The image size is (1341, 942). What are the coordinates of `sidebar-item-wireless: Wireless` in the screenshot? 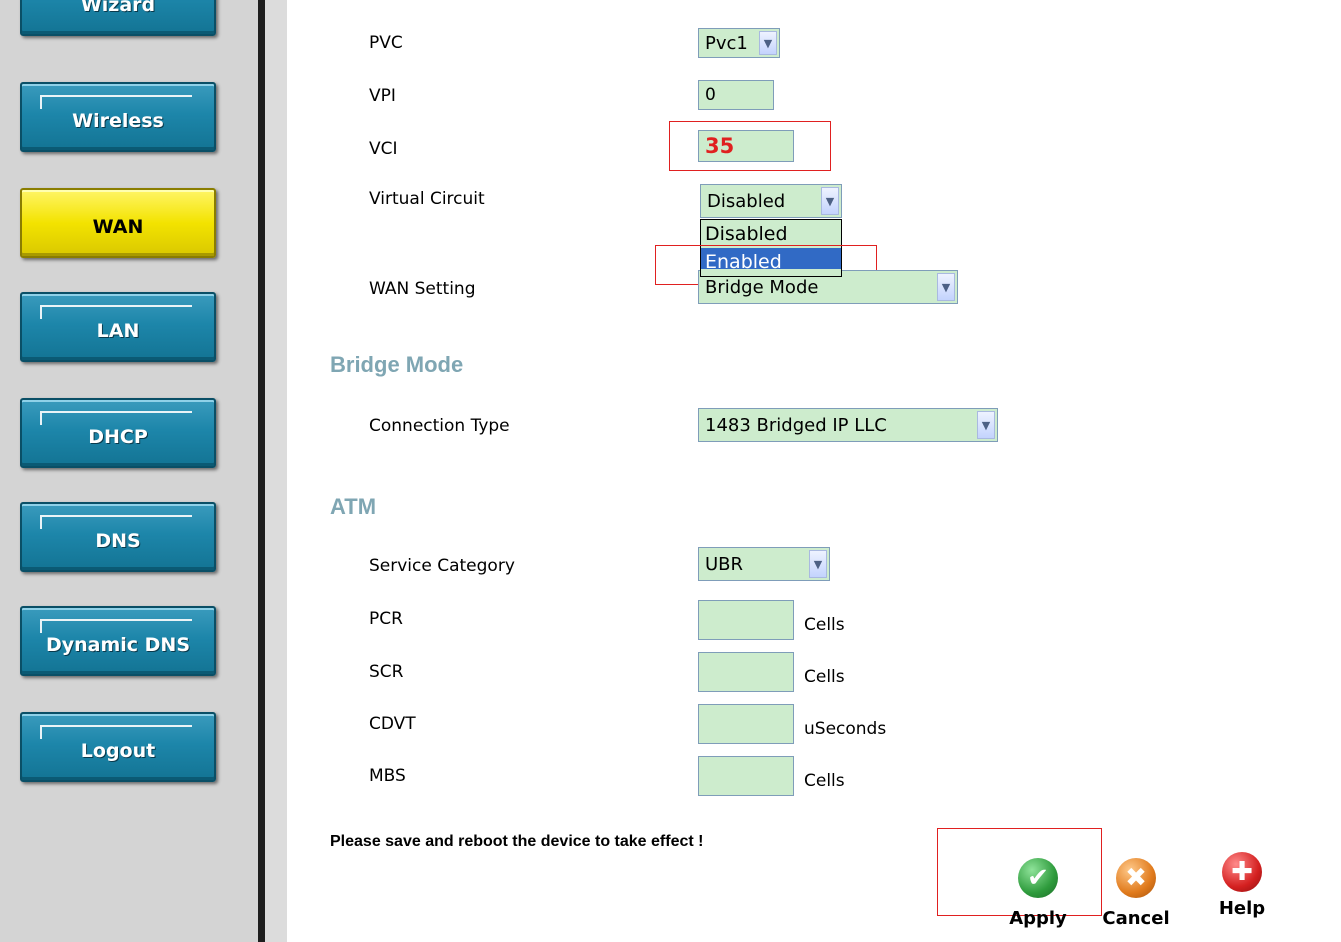 It's located at (118, 117).